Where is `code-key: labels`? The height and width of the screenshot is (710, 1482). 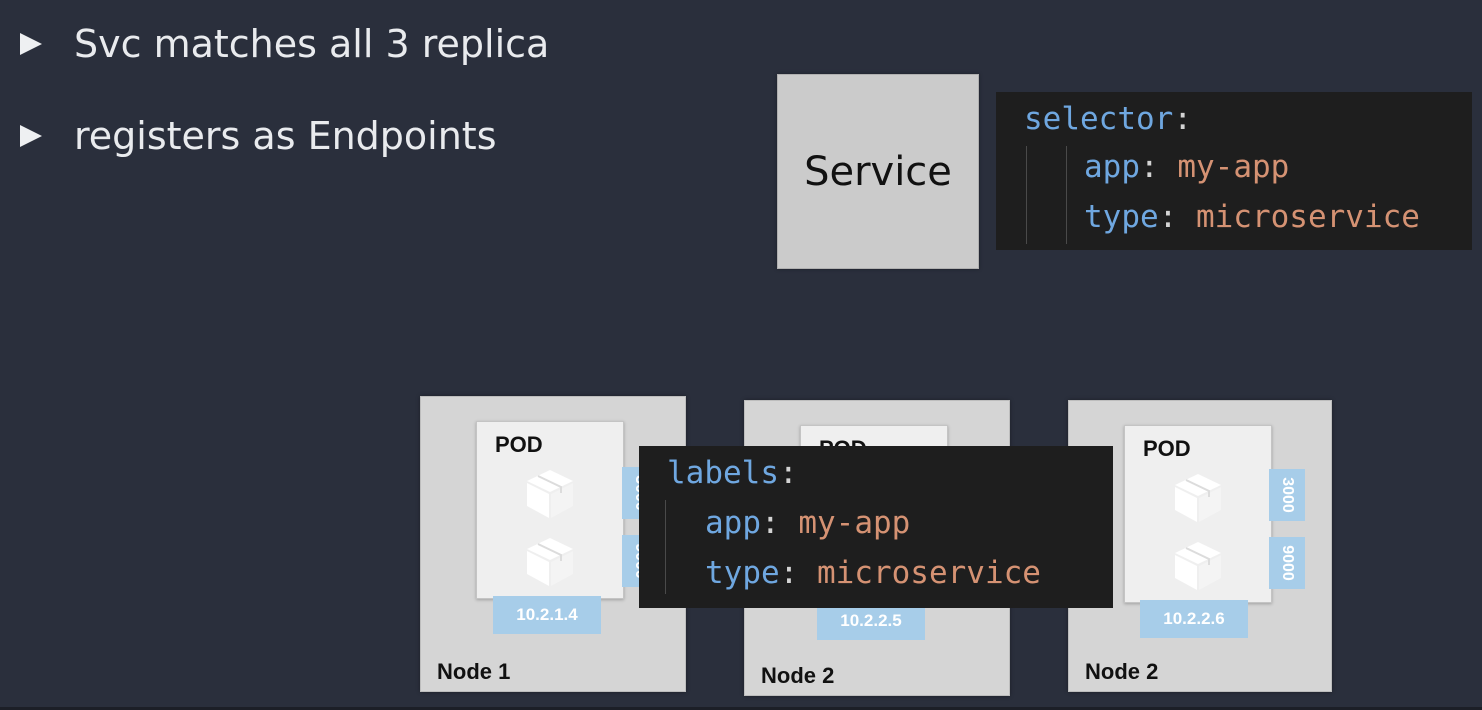 code-key: labels is located at coordinates (723, 473).